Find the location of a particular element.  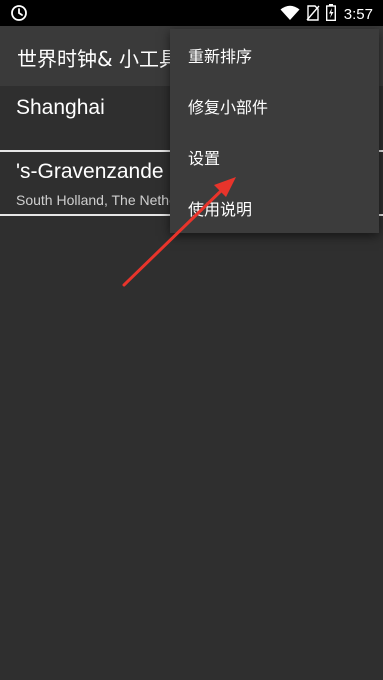

no-sim-icon is located at coordinates (313, 14).